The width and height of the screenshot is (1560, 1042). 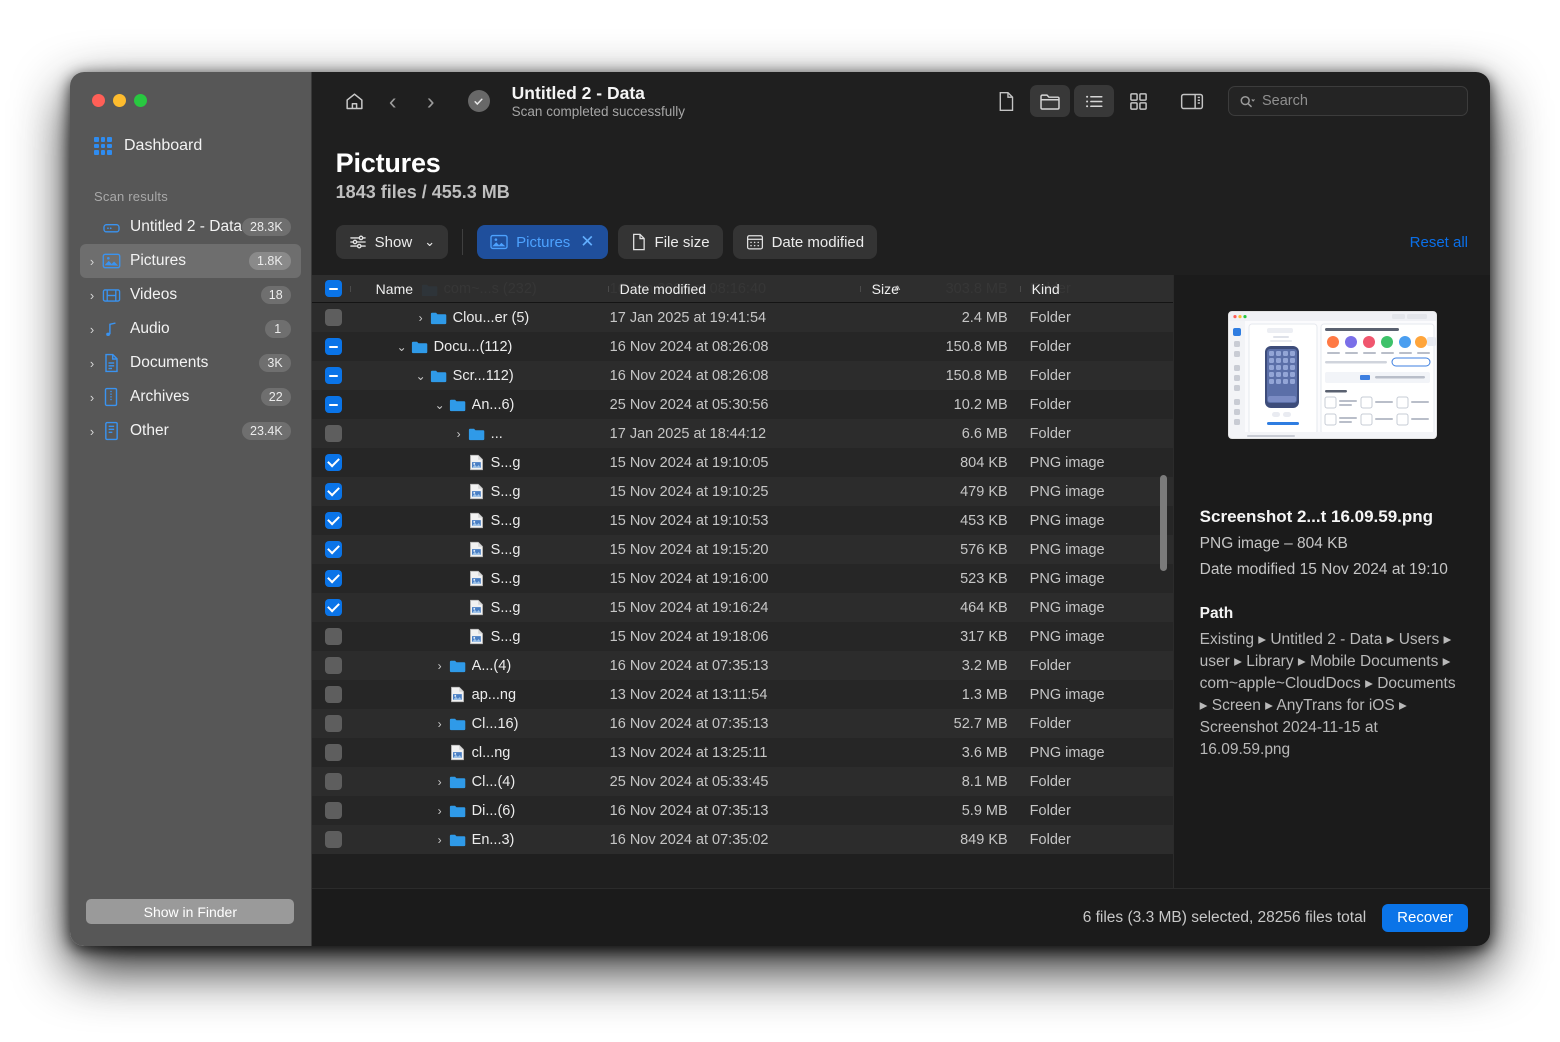 I want to click on sidebar-item-dashboard: Dashboard, so click(x=202, y=146).